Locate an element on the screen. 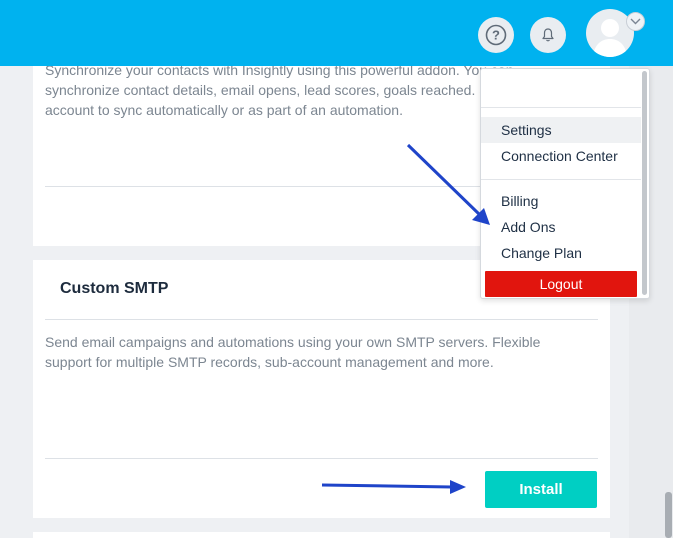 Image resolution: width=673 pixels, height=538 pixels. menu-item-change-plan: Change Plan is located at coordinates (561, 253).